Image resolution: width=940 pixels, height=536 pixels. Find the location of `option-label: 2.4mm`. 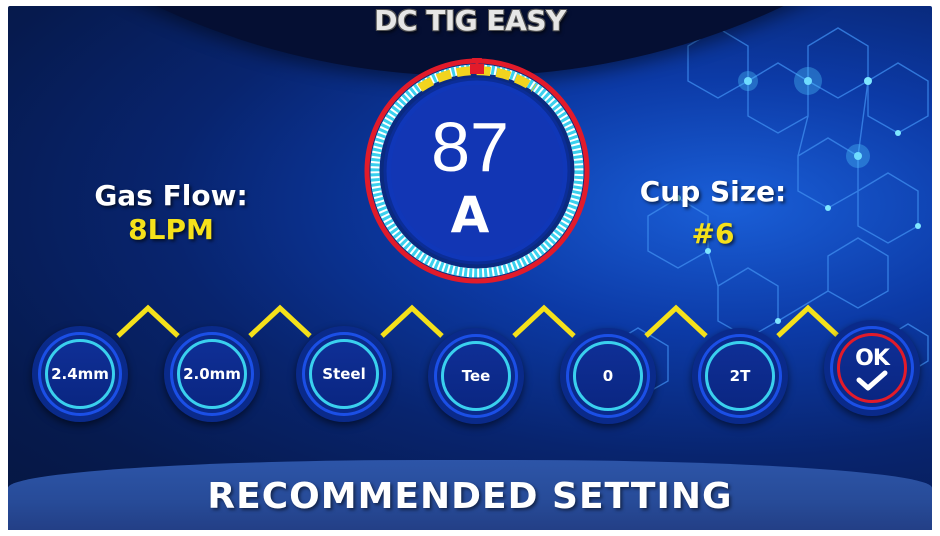

option-label: 2.4mm is located at coordinates (80, 374).